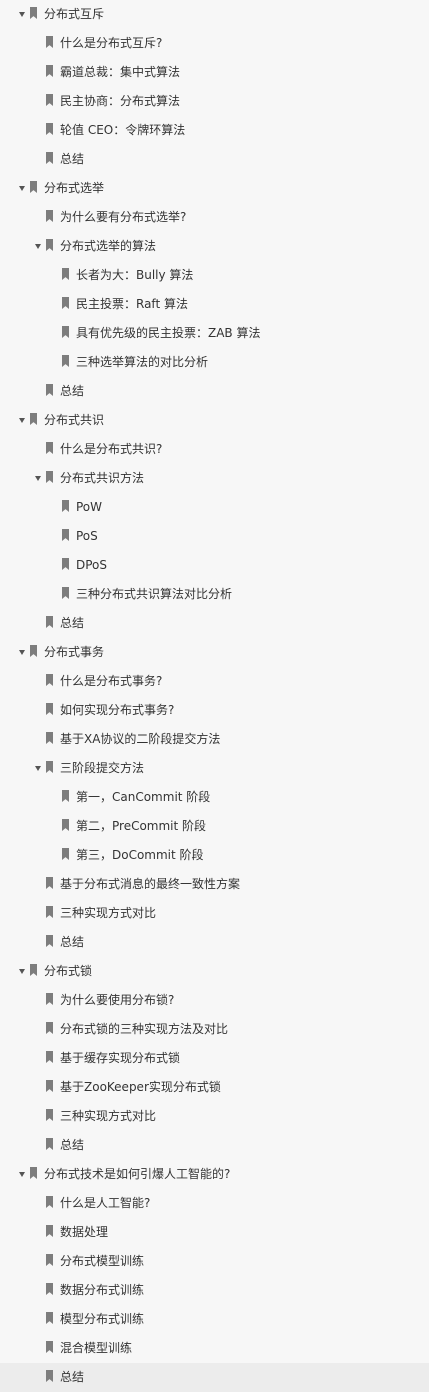 This screenshot has height=1392, width=429. I want to click on outline-item: 分布式选举, so click(214, 188).